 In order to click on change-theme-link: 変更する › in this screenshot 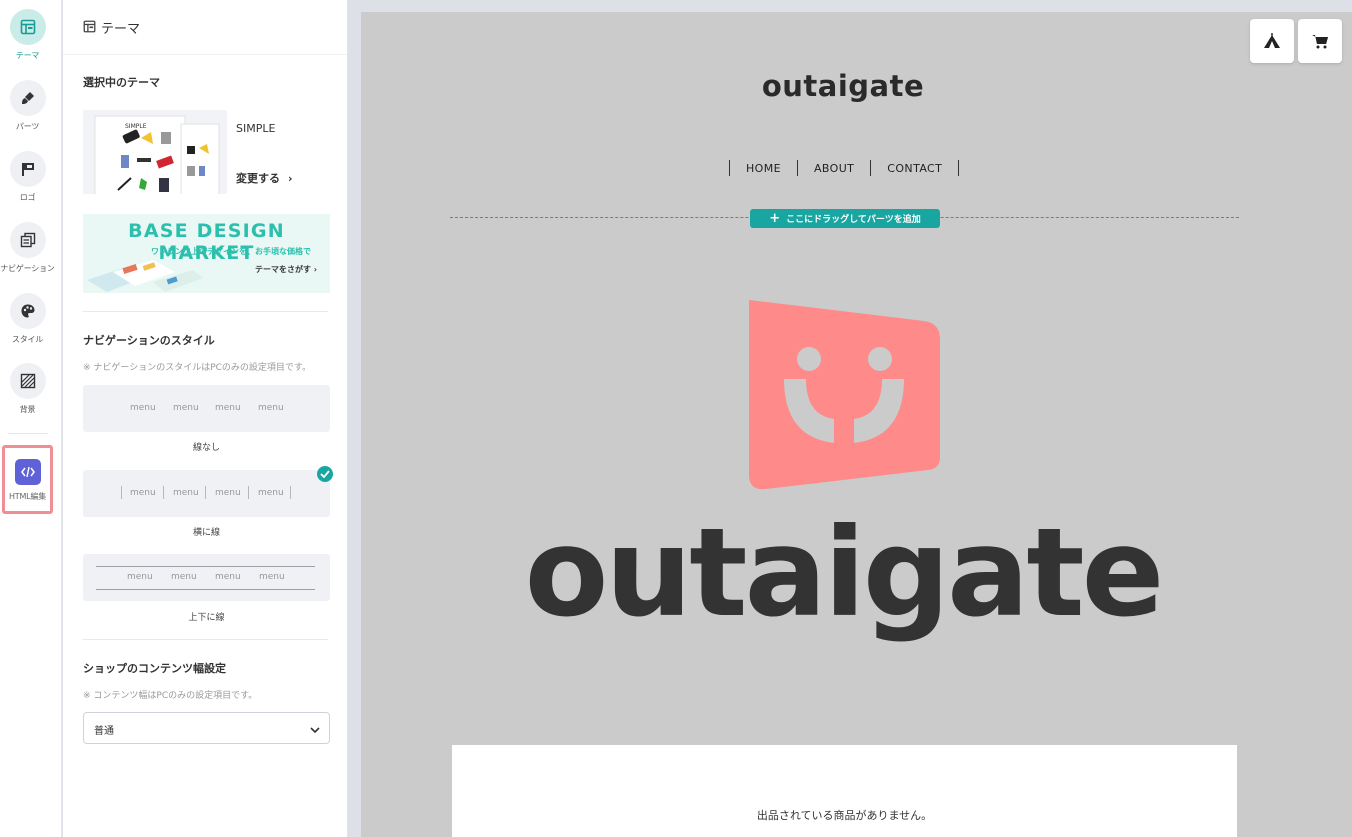, I will do `click(264, 178)`.